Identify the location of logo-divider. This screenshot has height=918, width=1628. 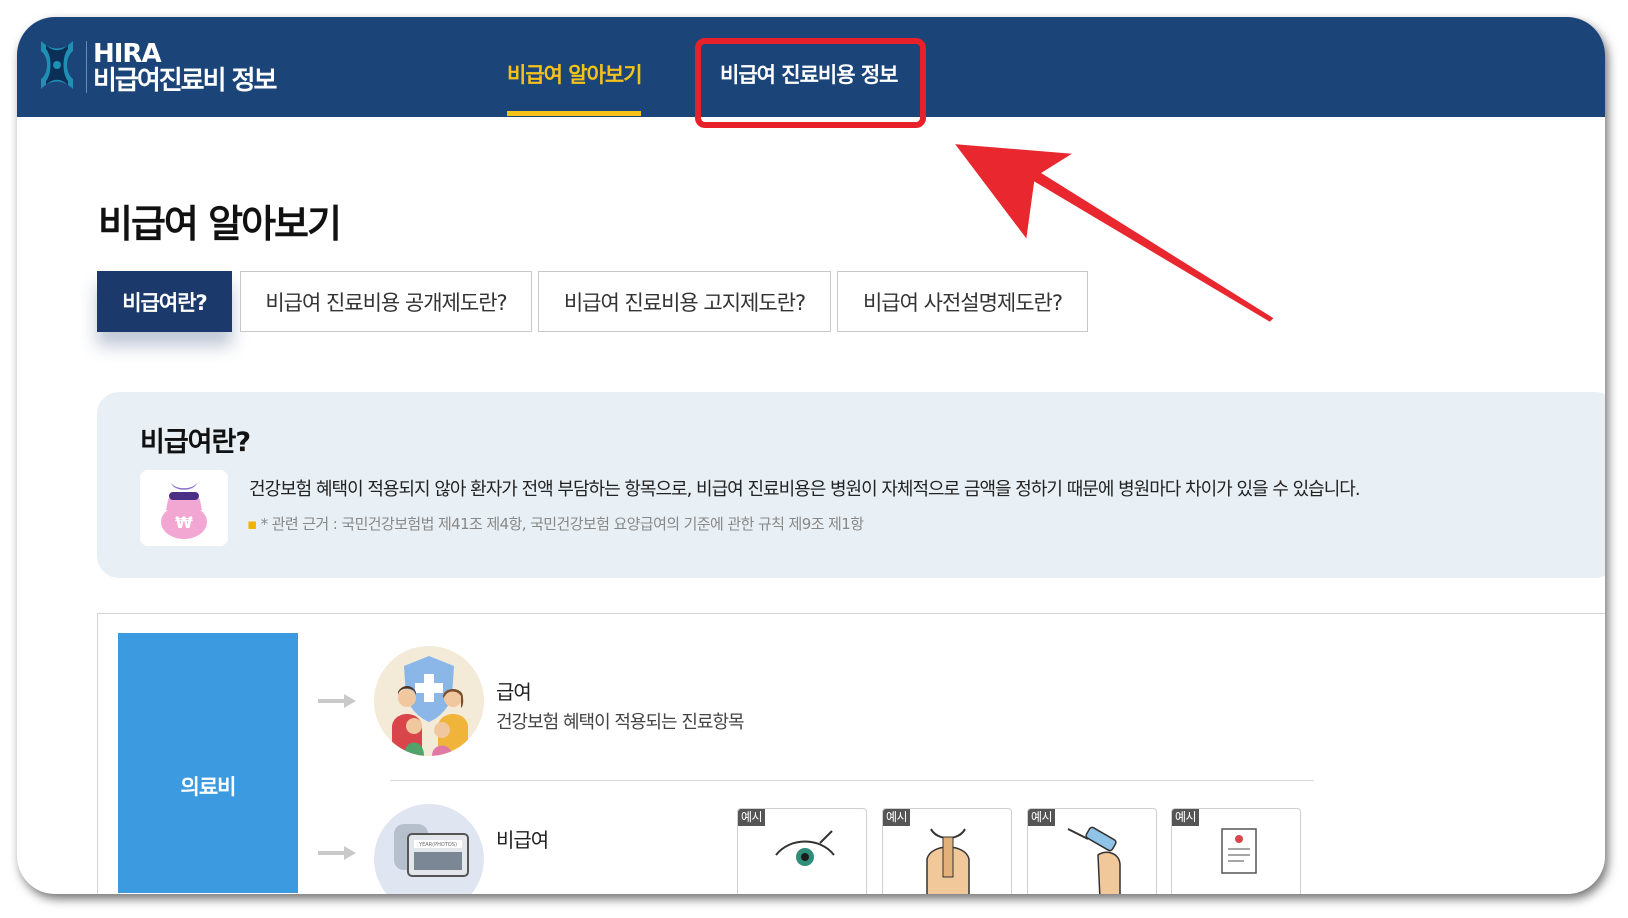
(86, 67).